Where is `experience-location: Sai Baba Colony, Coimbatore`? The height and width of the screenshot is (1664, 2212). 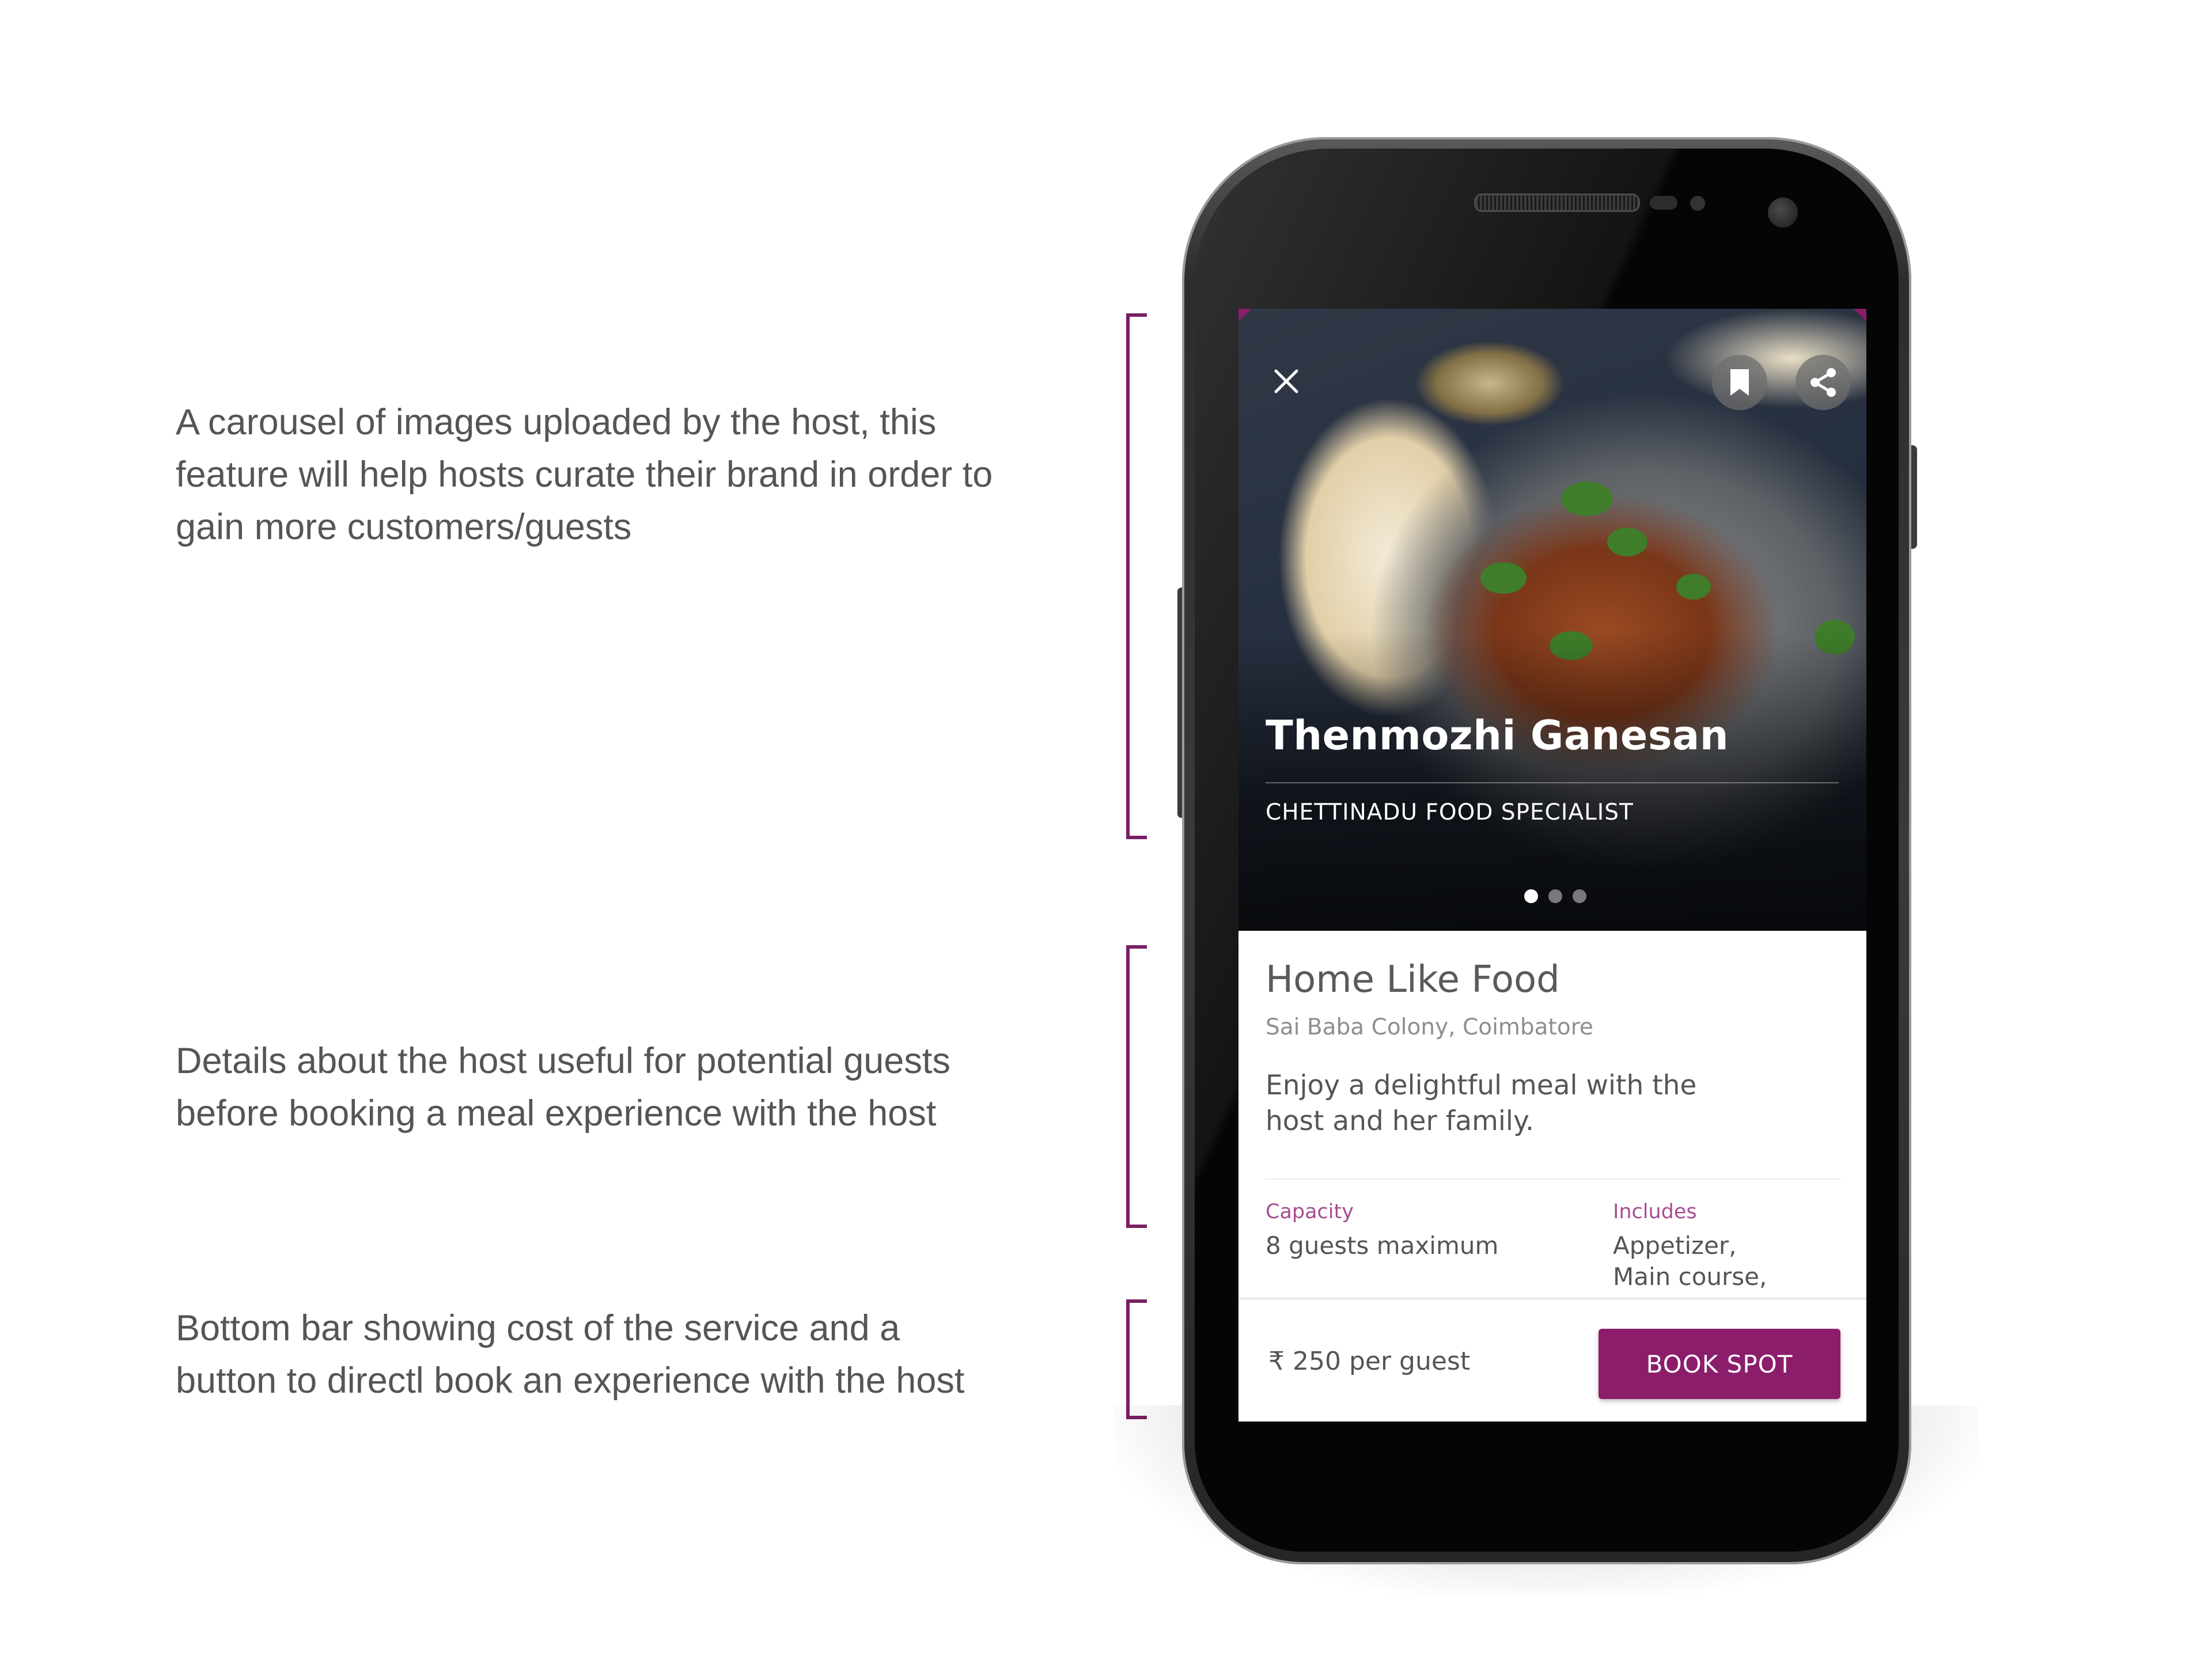
experience-location: Sai Baba Colony, Coimbatore is located at coordinates (1429, 1027).